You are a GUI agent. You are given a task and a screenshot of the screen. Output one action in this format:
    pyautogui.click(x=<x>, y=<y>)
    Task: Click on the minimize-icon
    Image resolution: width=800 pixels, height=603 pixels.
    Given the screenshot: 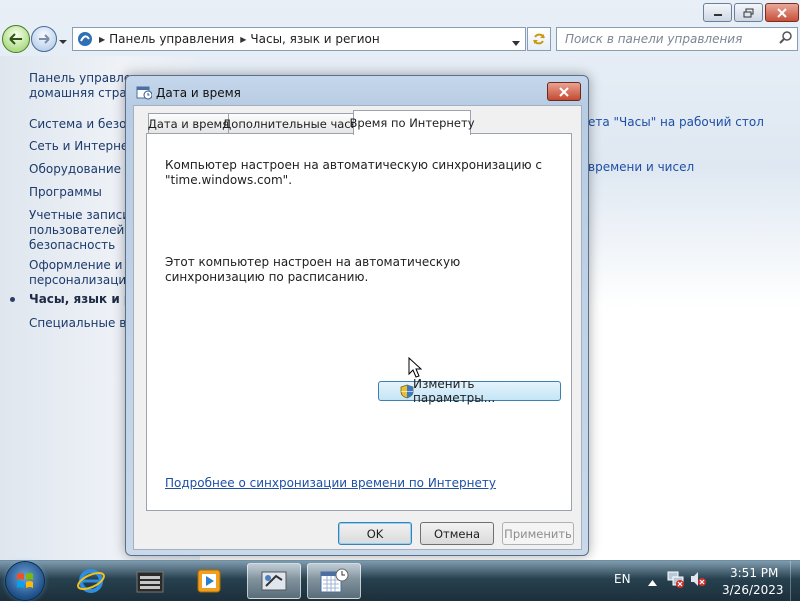 What is the action you would take?
    pyautogui.click(x=717, y=14)
    